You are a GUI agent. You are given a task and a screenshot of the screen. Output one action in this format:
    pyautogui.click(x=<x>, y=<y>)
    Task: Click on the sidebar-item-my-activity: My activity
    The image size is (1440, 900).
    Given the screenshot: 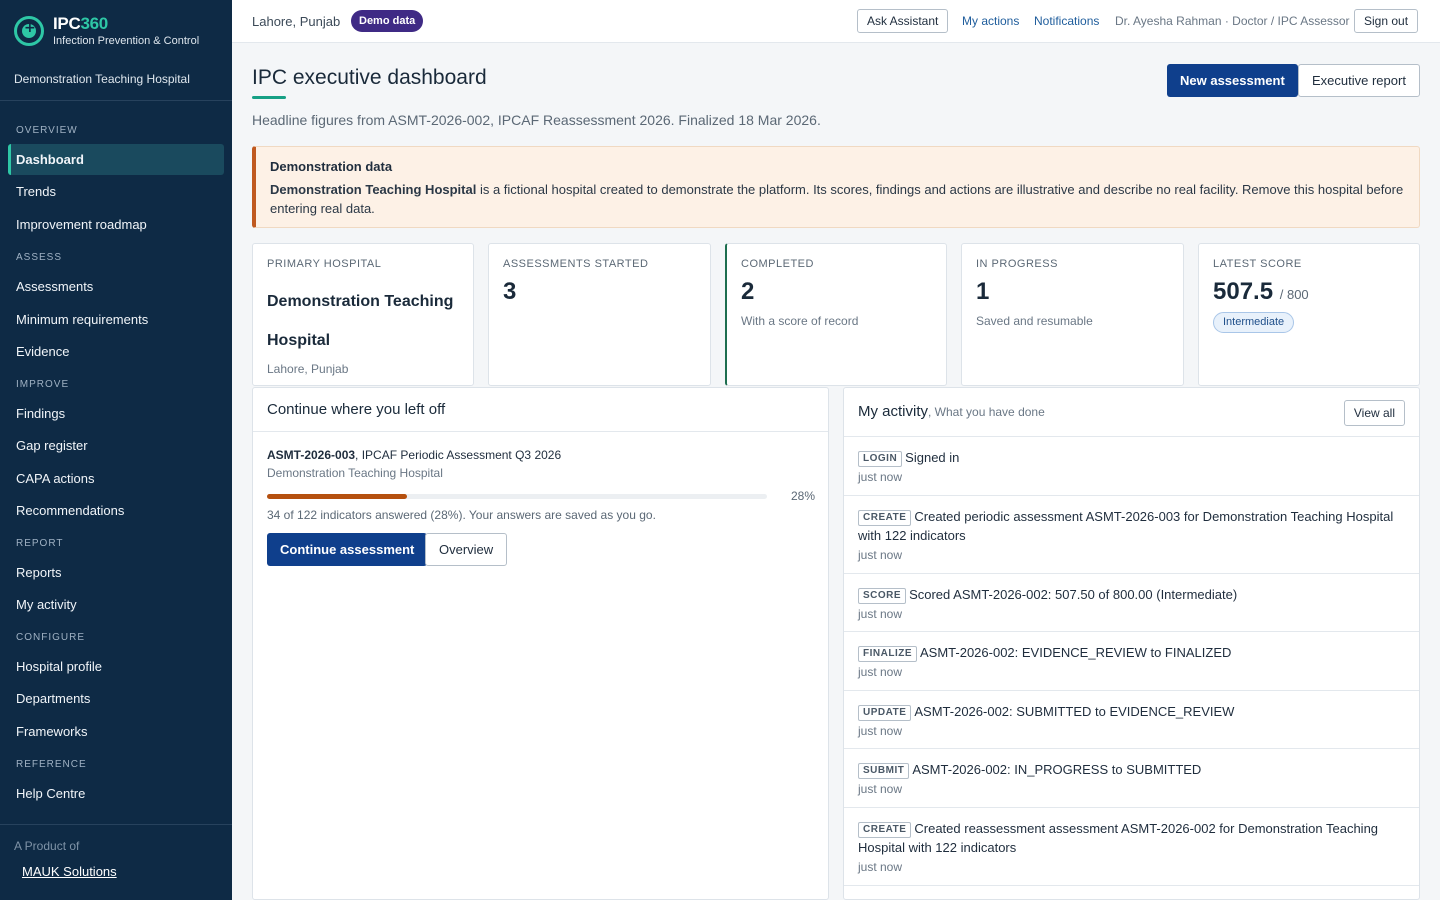 What is the action you would take?
    pyautogui.click(x=116, y=604)
    